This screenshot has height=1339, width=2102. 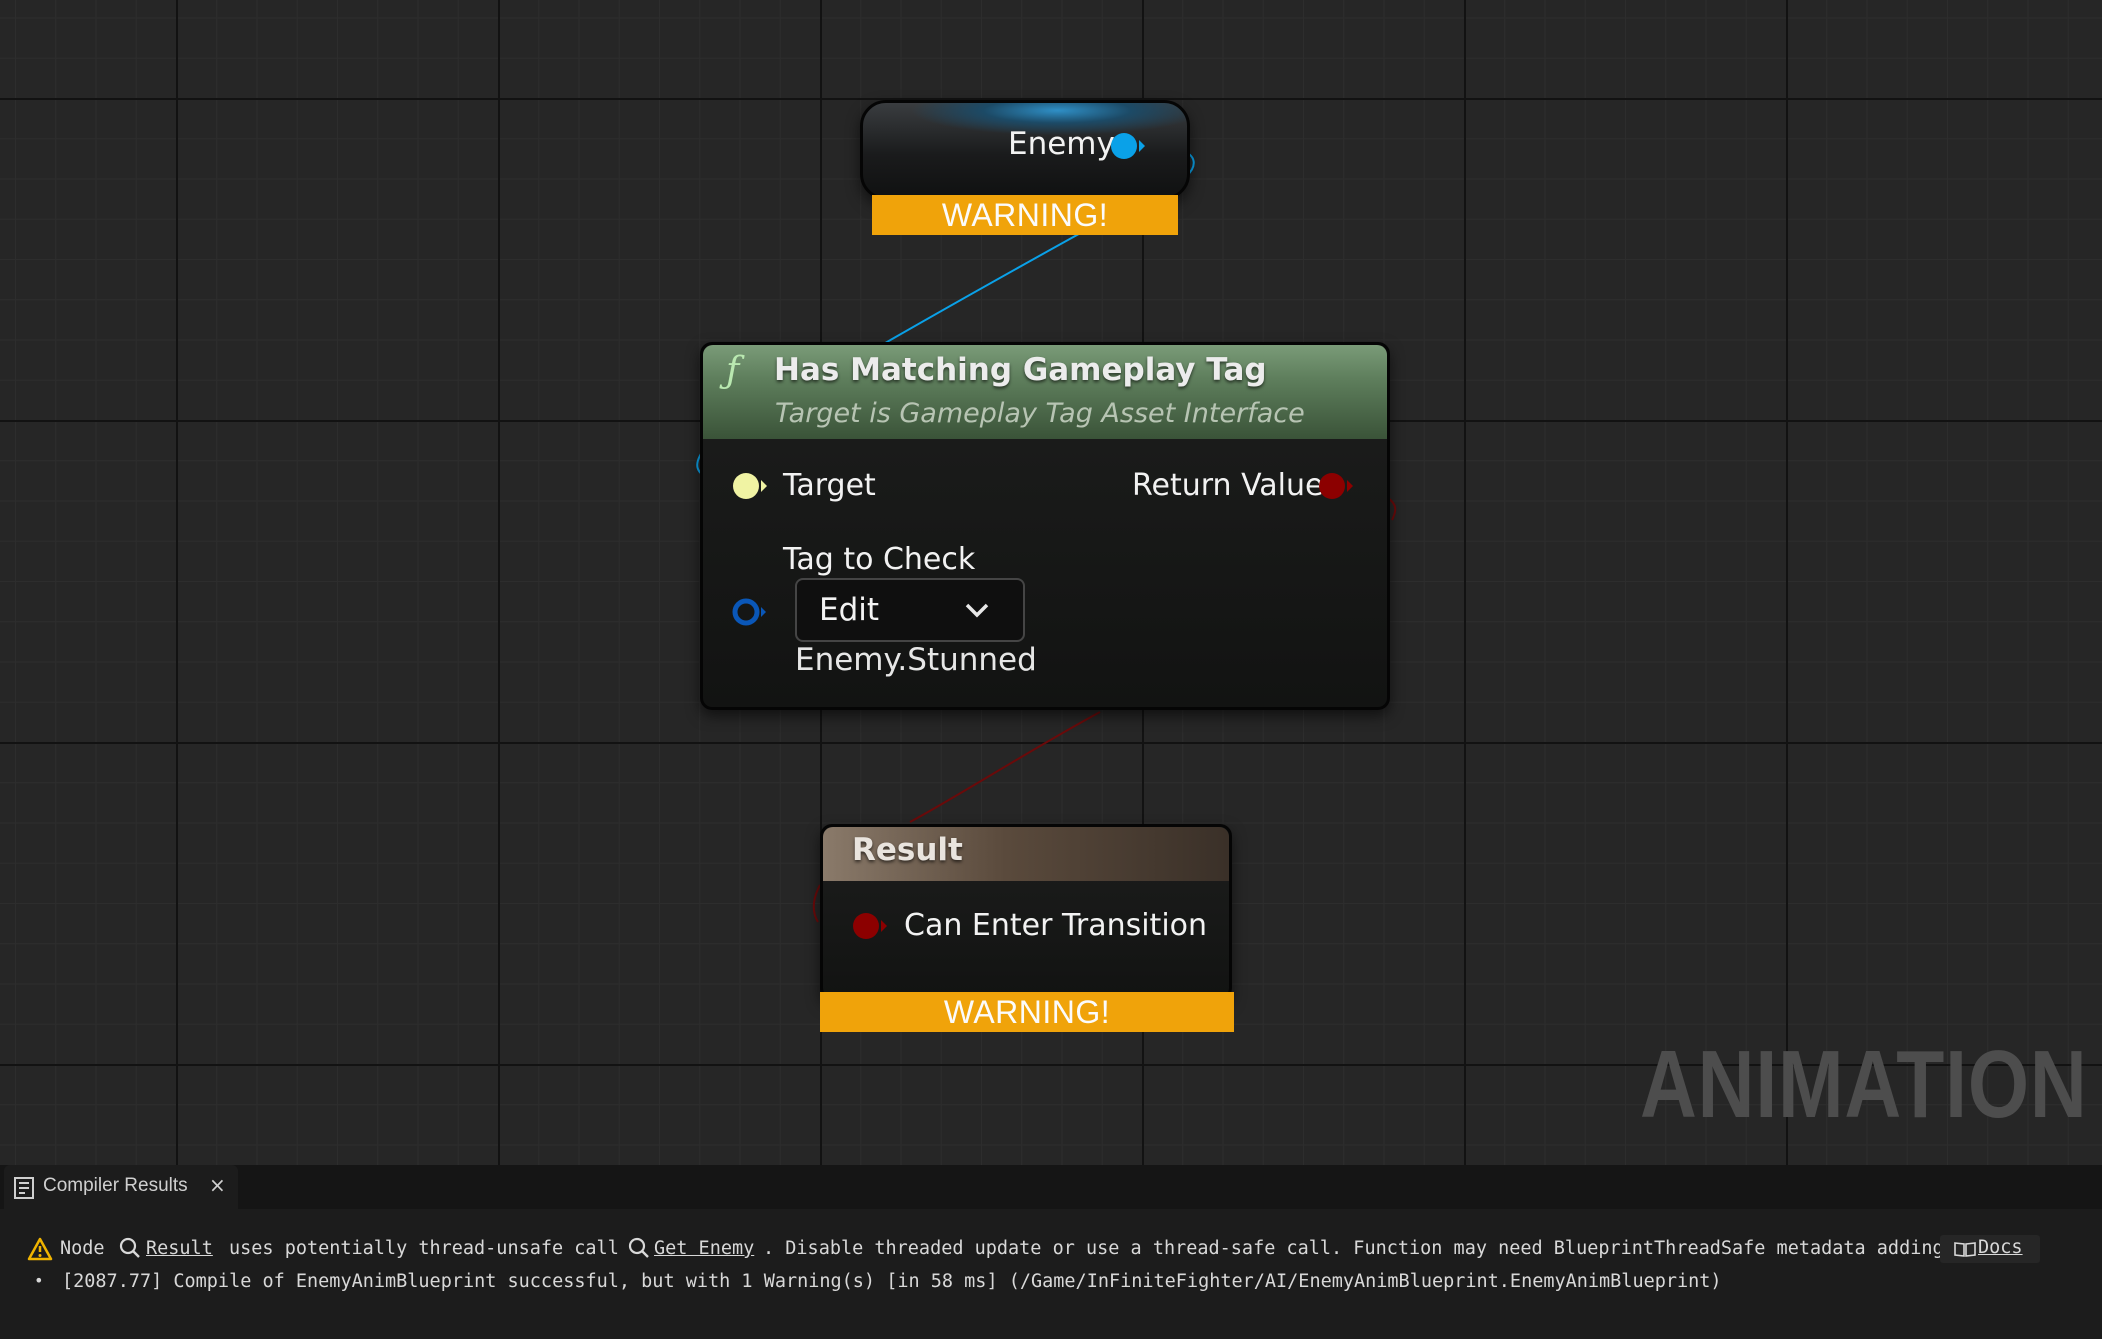 I want to click on function-title: Has Matching Gameplay Tag, so click(x=1020, y=370).